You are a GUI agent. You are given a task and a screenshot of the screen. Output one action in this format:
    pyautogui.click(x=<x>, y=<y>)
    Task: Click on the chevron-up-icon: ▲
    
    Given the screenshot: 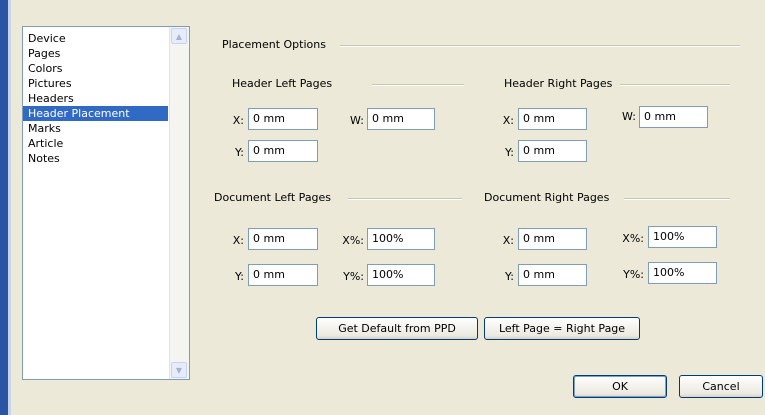 What is the action you would take?
    pyautogui.click(x=179, y=36)
    